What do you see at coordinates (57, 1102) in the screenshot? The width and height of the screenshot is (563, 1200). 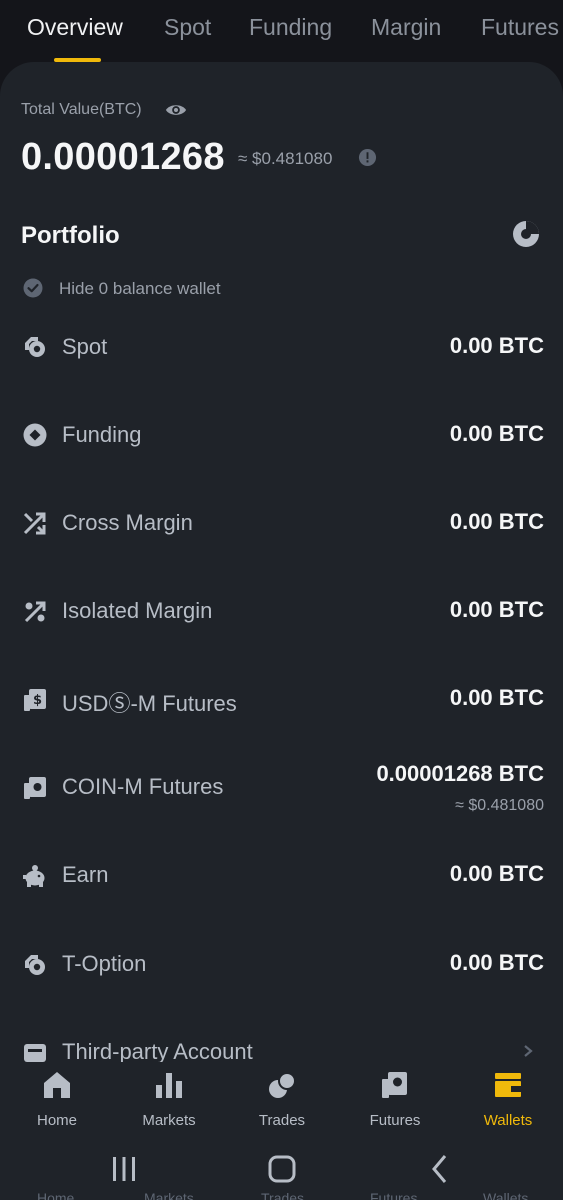 I see `nav-home: Home` at bounding box center [57, 1102].